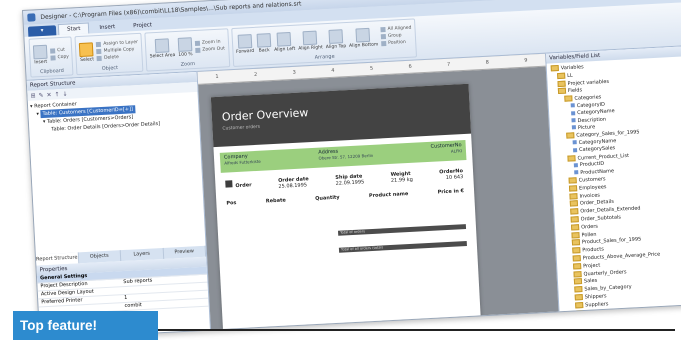  Describe the element at coordinates (85, 325) in the screenshot. I see `top-feature-badge: Top feature!` at that location.